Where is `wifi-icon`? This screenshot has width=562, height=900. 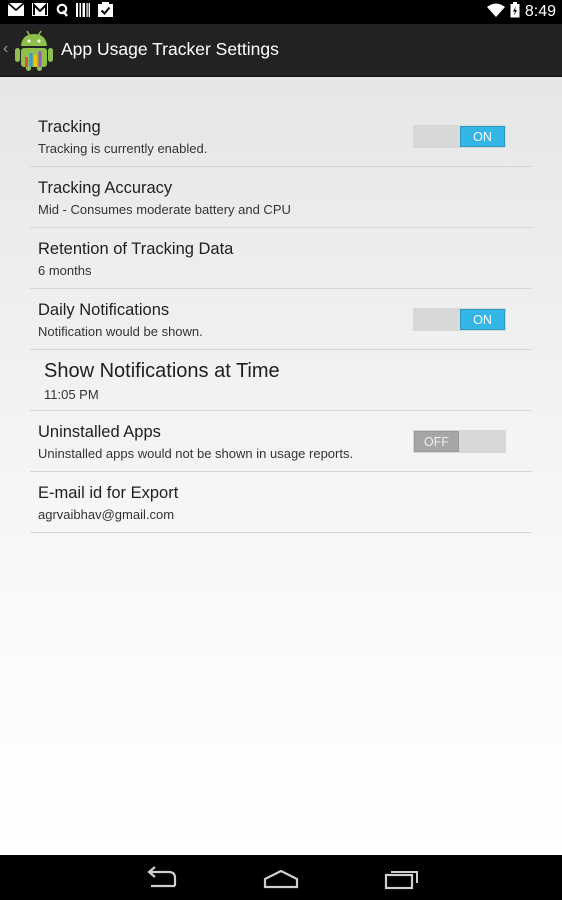 wifi-icon is located at coordinates (495, 12).